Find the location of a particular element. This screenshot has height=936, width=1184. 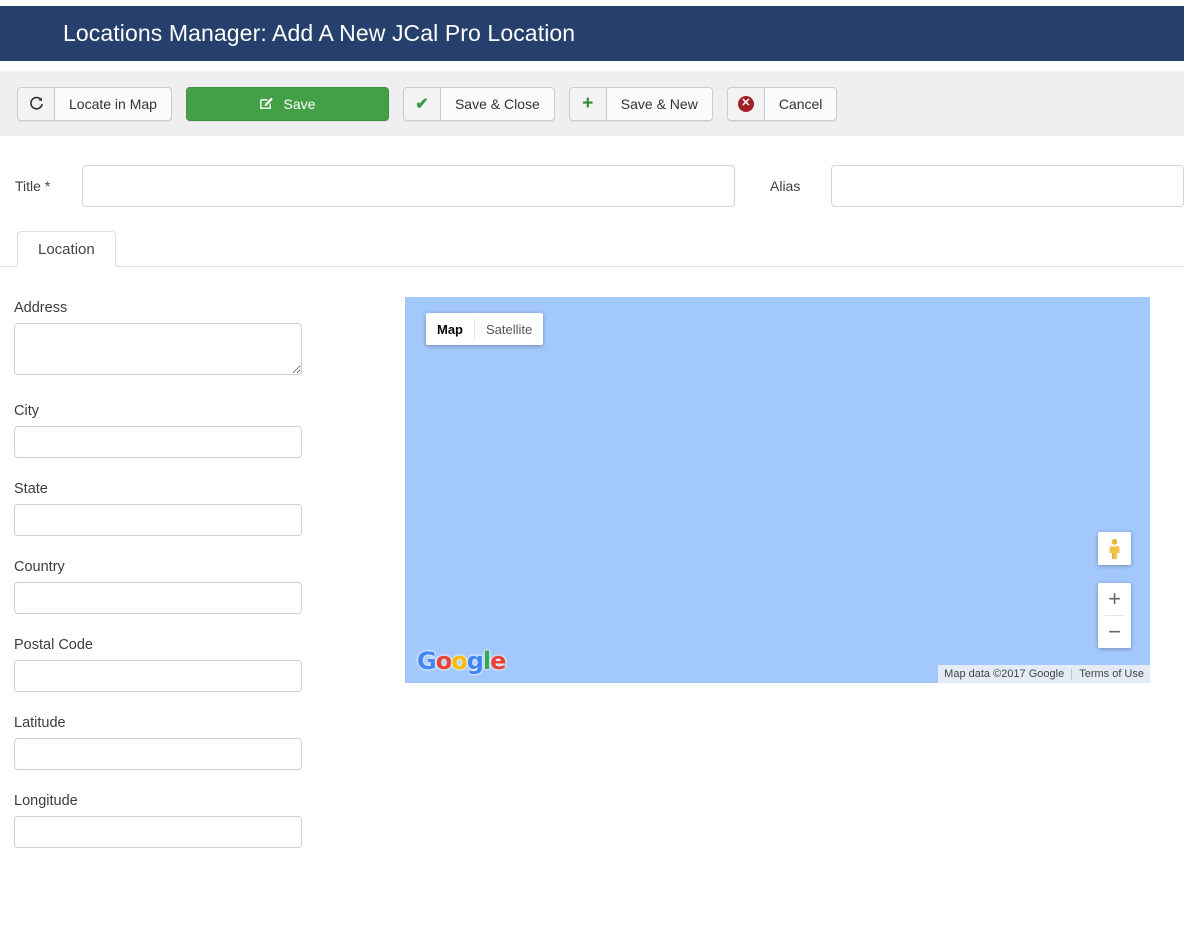

title-input is located at coordinates (408, 186).